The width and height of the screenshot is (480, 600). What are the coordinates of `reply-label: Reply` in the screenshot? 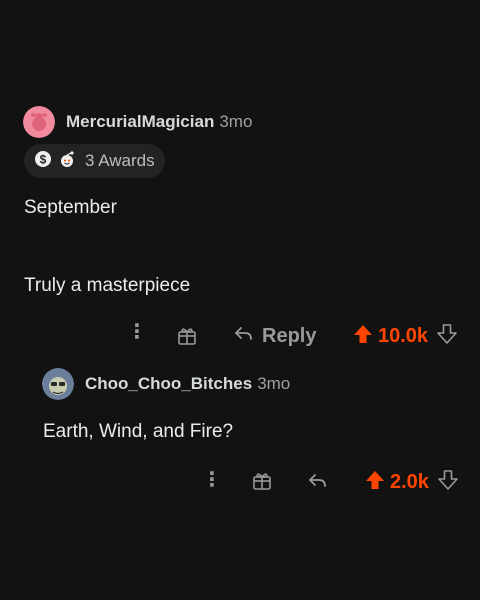 It's located at (289, 336).